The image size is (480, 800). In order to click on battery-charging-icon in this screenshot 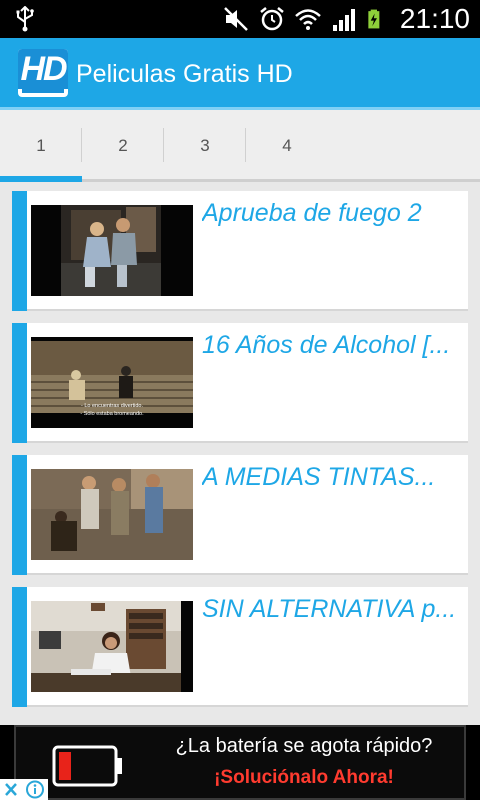, I will do `click(374, 19)`.